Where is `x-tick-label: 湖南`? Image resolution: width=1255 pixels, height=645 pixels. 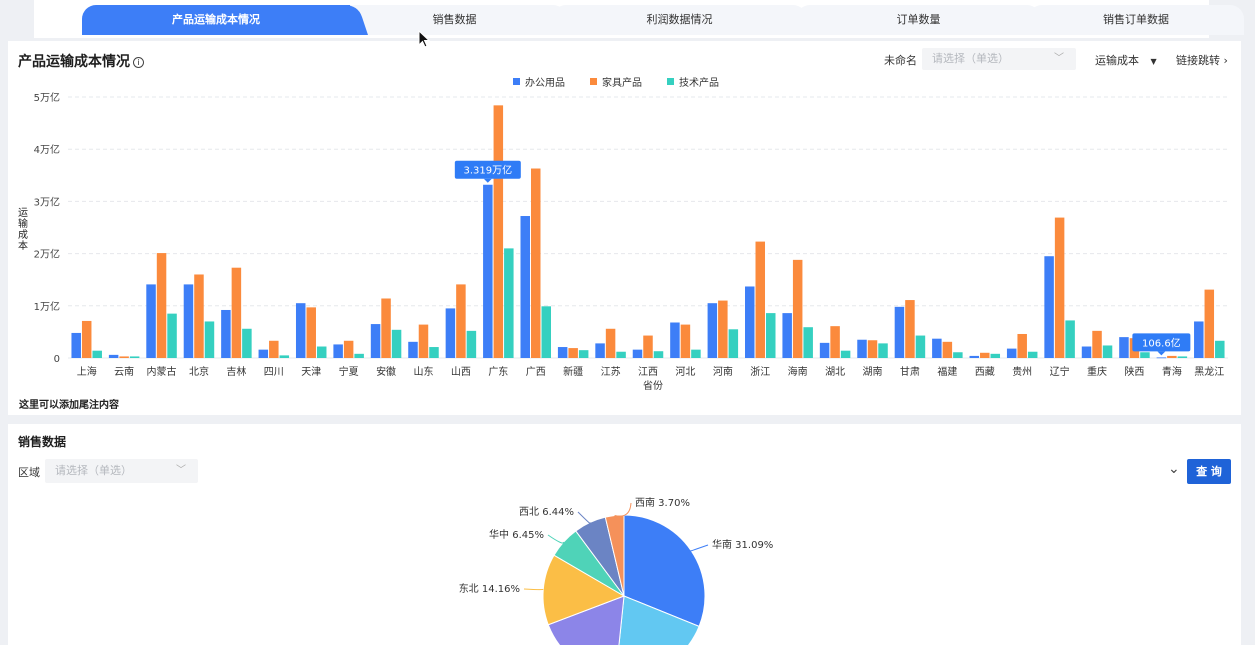 x-tick-label: 湖南 is located at coordinates (873, 371).